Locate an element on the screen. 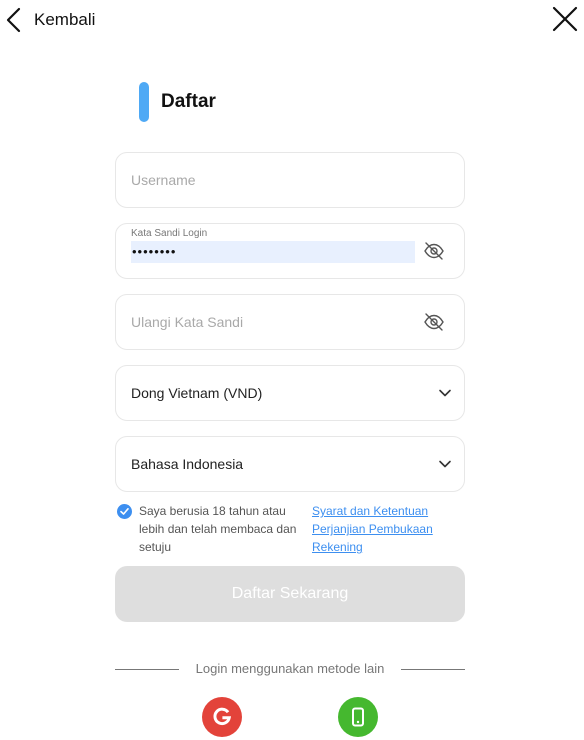 The image size is (584, 740). confirm-password-field: Ulangi Kata Sandi is located at coordinates (290, 322).